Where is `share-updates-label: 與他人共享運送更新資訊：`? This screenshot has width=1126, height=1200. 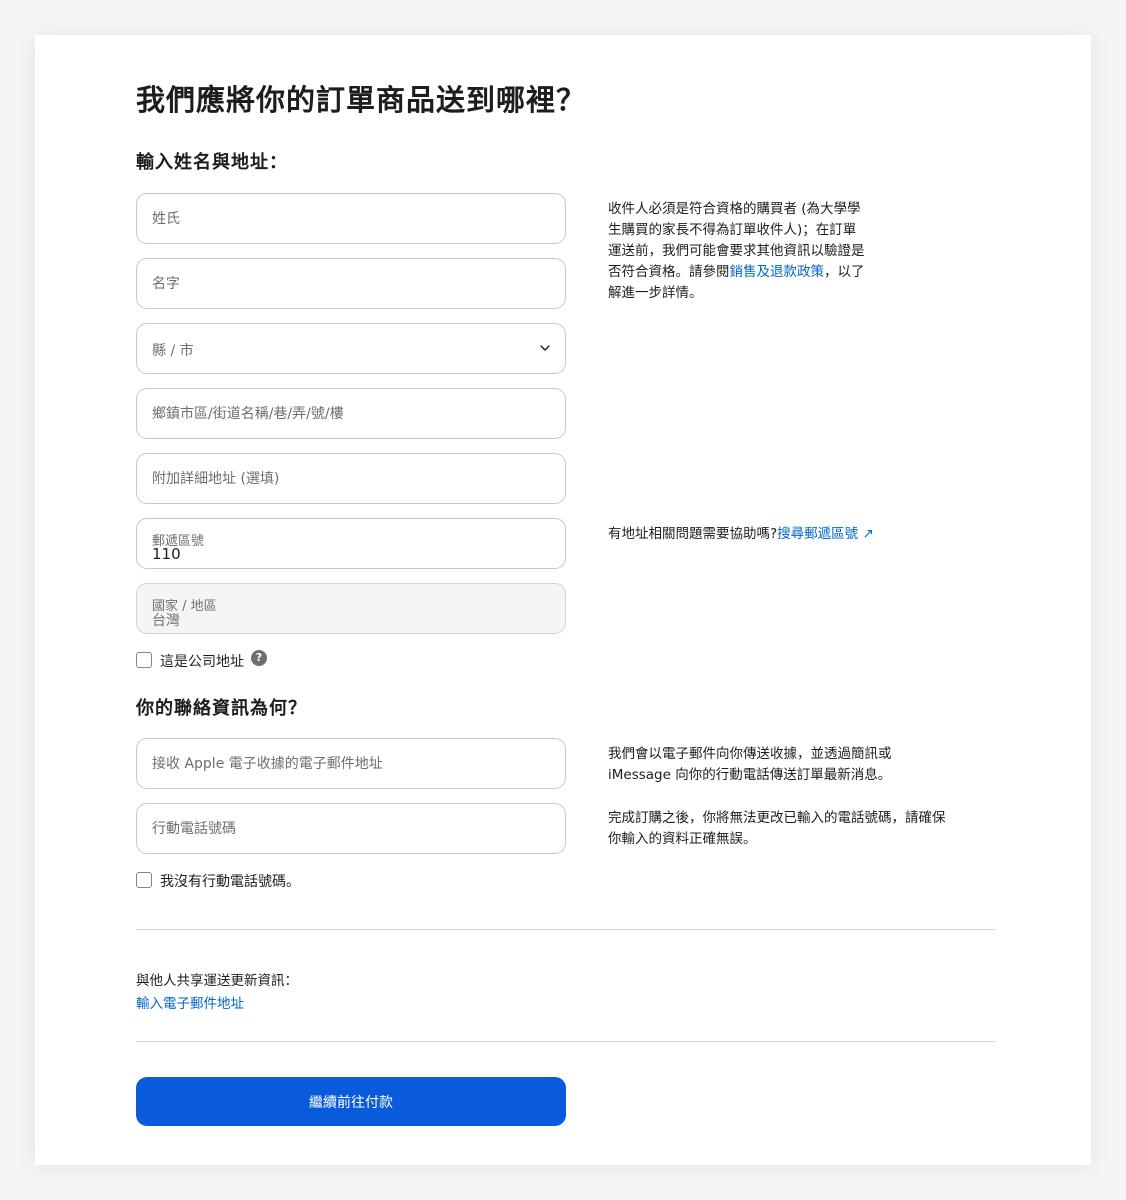
share-updates-label: 與他人共享運送更新資訊： is located at coordinates (217, 981).